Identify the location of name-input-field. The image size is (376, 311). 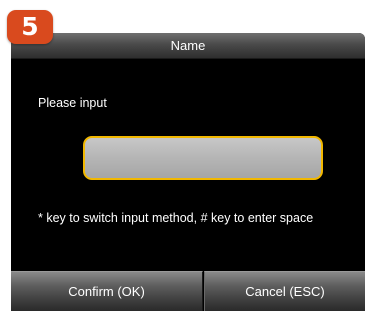
(203, 158).